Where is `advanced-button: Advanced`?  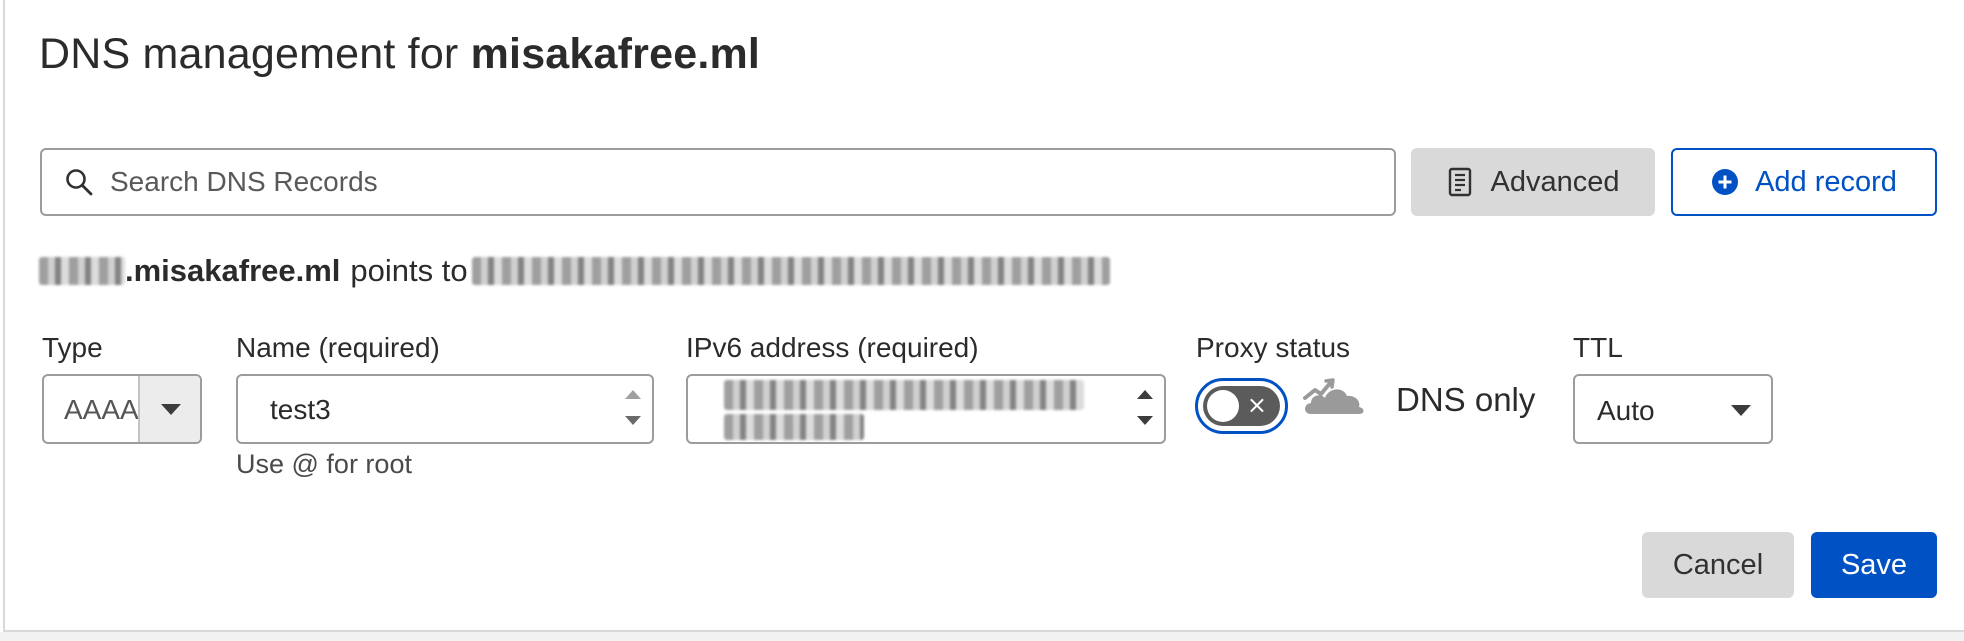 advanced-button: Advanced is located at coordinates (1533, 182).